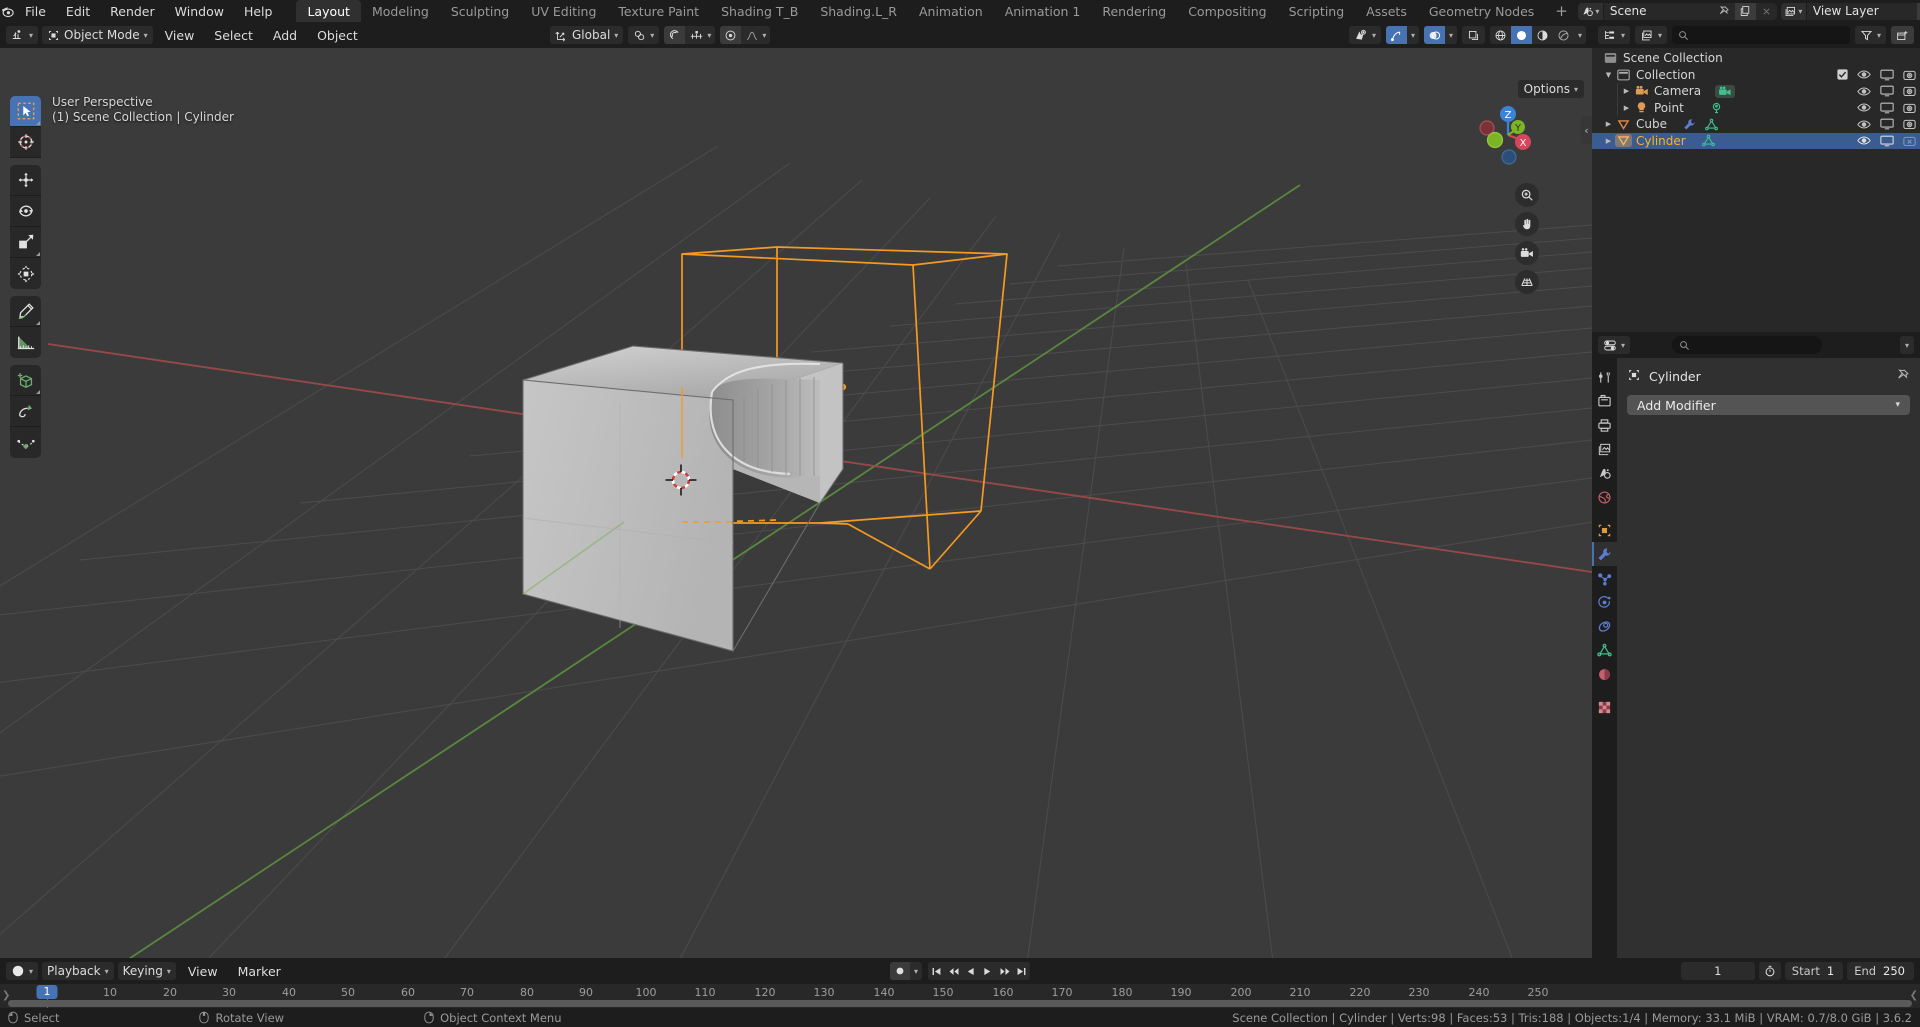  What do you see at coordinates (953, 971) in the screenshot?
I see `jump-to-prev-keyframe-button` at bounding box center [953, 971].